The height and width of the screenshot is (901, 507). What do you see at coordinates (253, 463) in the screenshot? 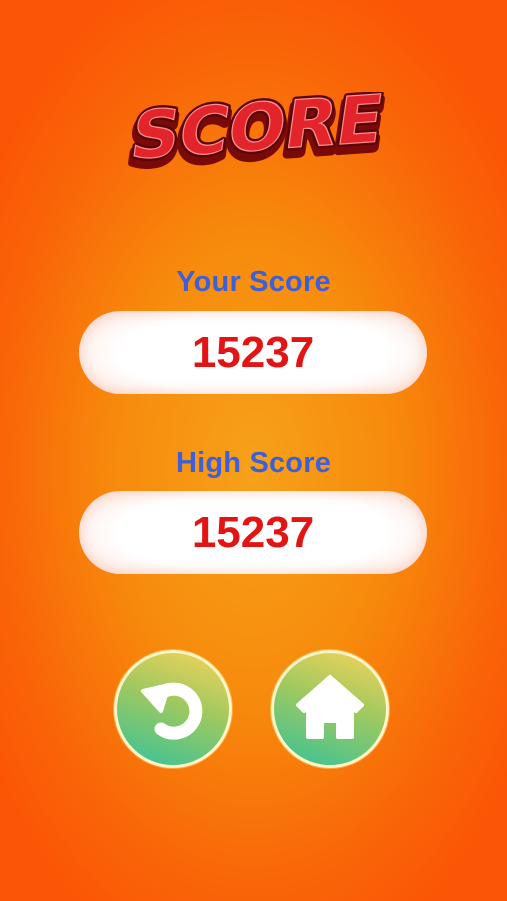
I see `high-score-label: High Score` at bounding box center [253, 463].